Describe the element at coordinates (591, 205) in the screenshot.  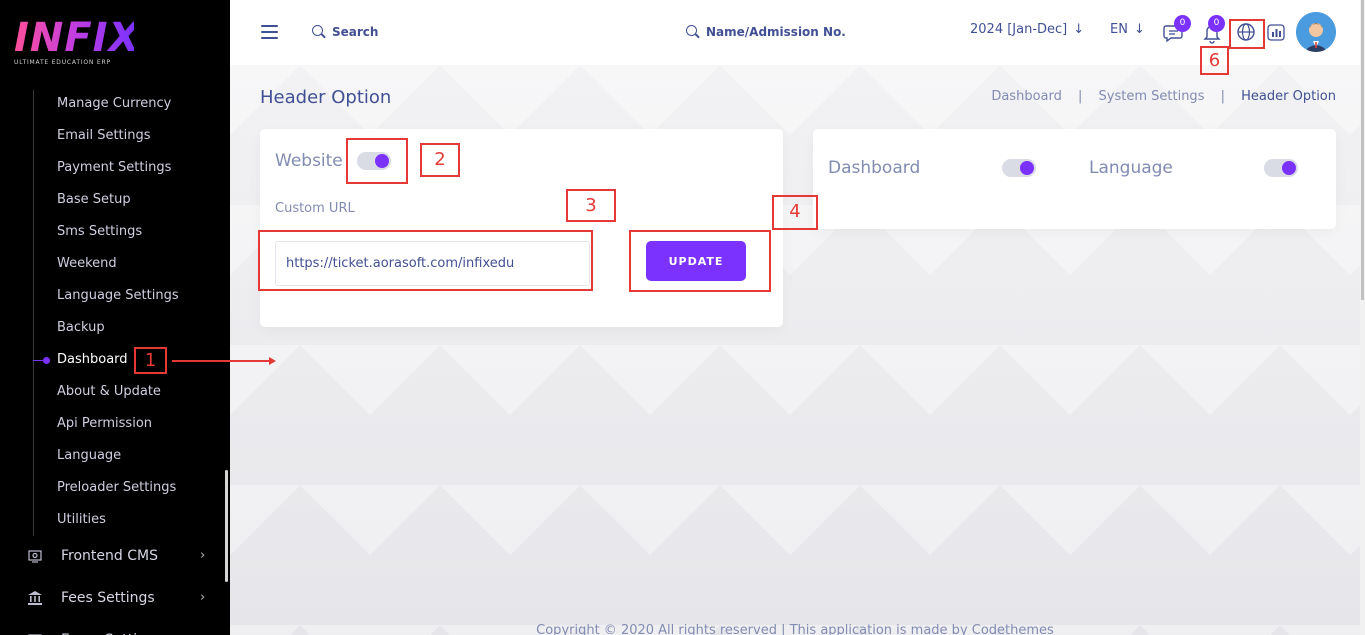
I see `annotation-number-3: 3` at that location.